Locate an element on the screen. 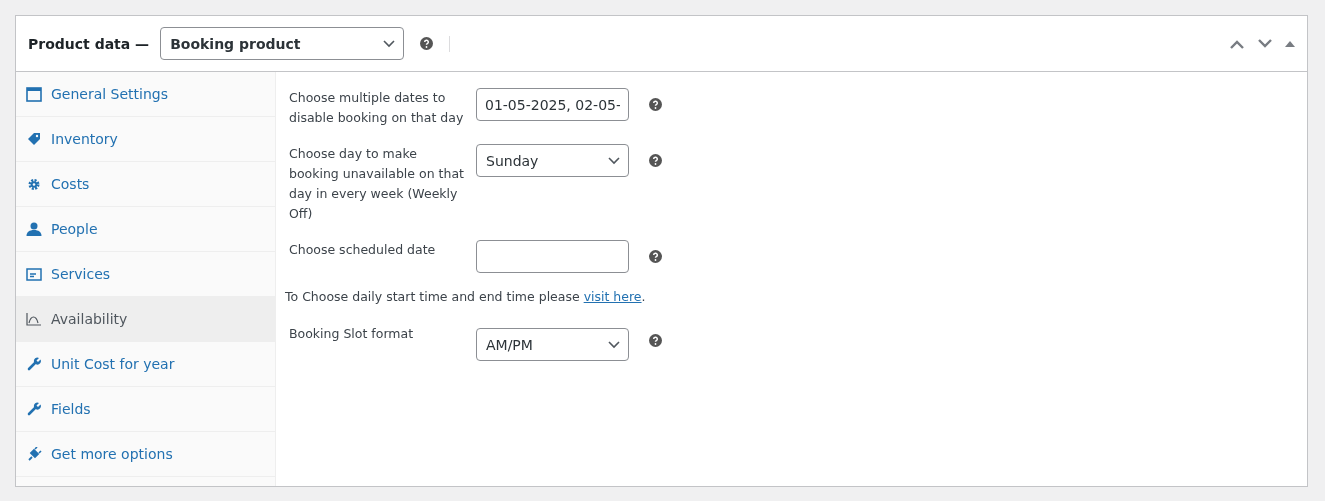 This screenshot has width=1325, height=501. sidebar-tab: Get more options is located at coordinates (145, 454).